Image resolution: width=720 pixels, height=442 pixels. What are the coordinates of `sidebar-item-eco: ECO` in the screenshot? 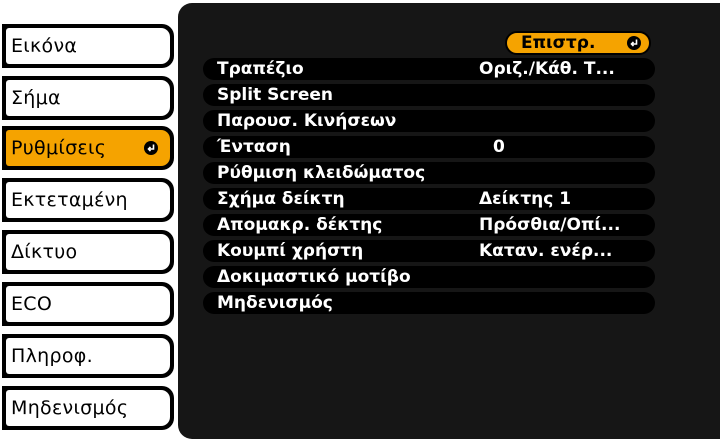 It's located at (88, 304).